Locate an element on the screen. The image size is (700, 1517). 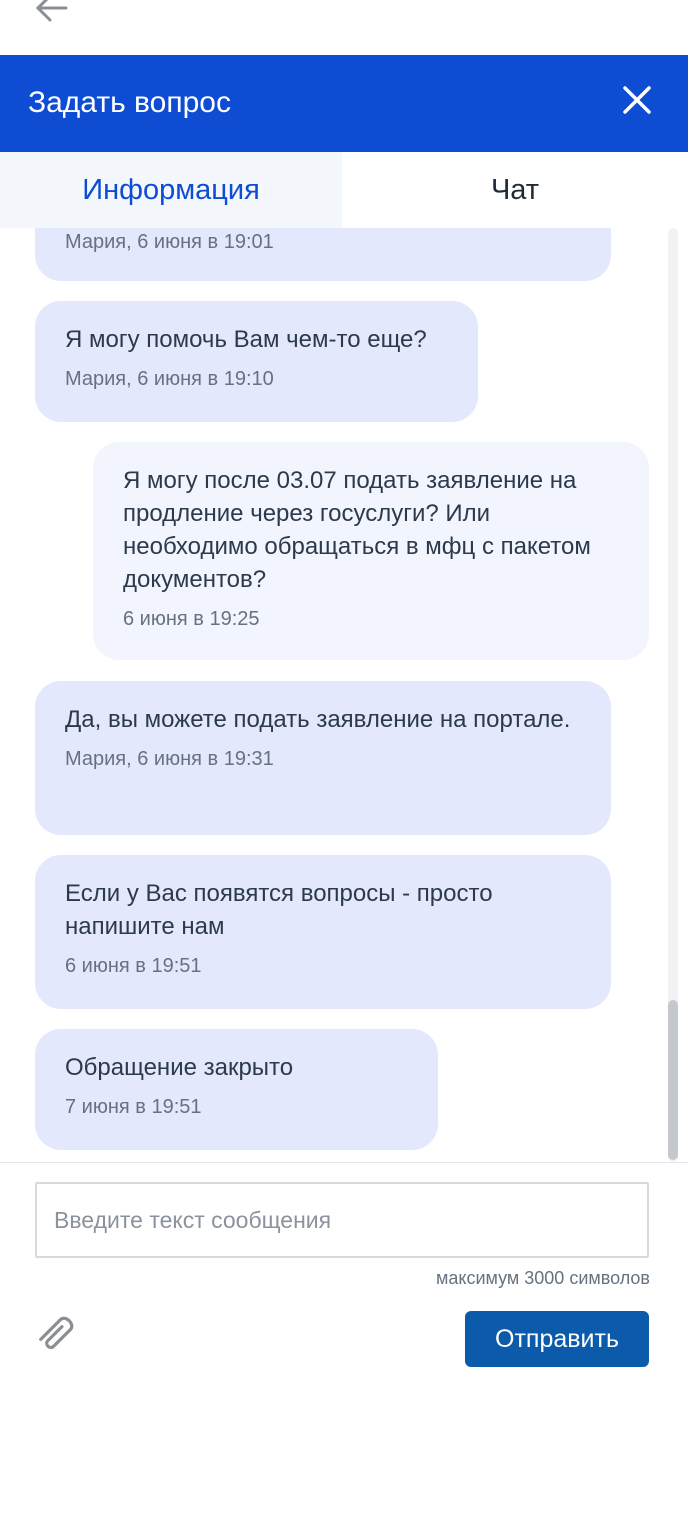
message-meta: Мария, 6 июня в 19:10 is located at coordinates (169, 379).